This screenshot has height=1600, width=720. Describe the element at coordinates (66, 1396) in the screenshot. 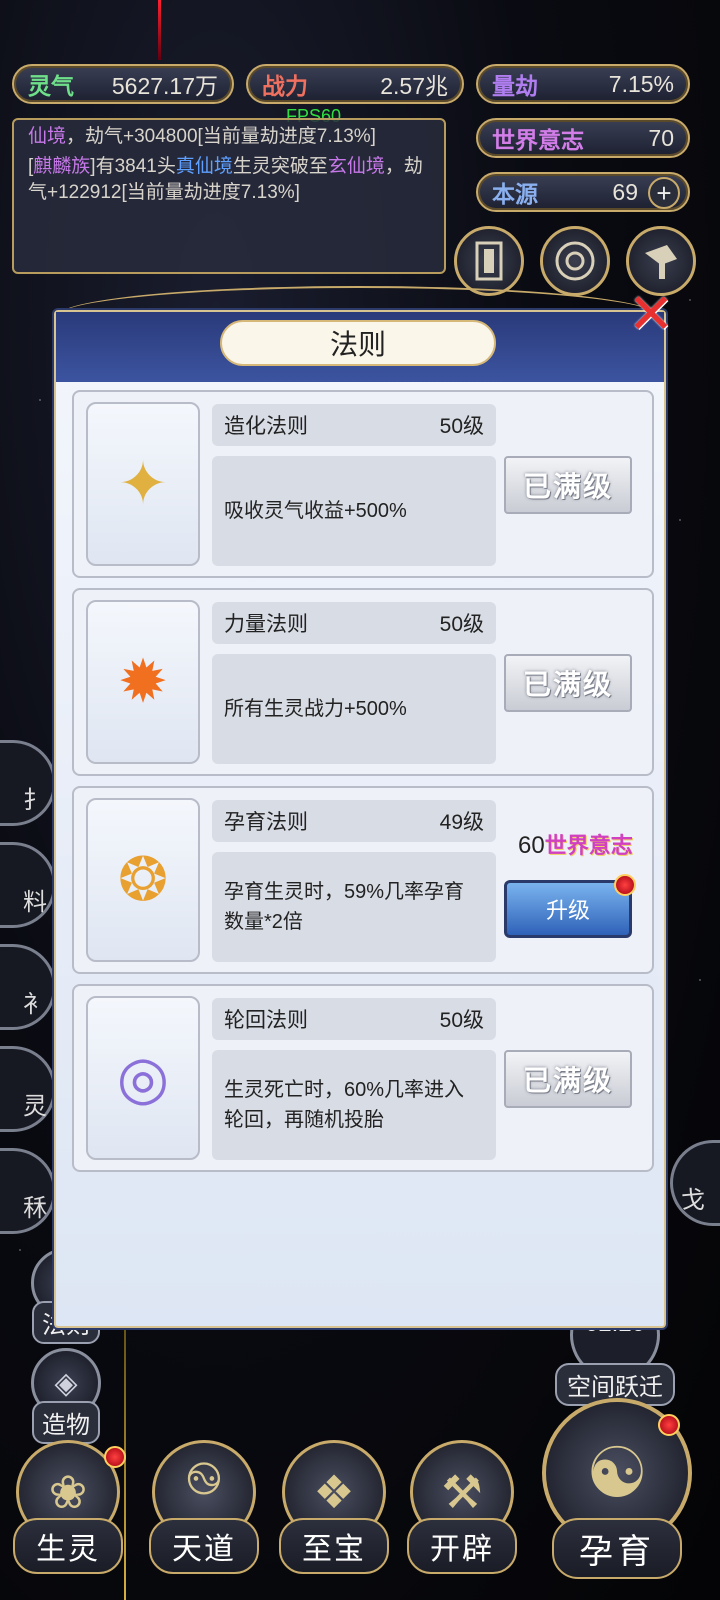

I see `create-side-button: ◈ 造物` at that location.